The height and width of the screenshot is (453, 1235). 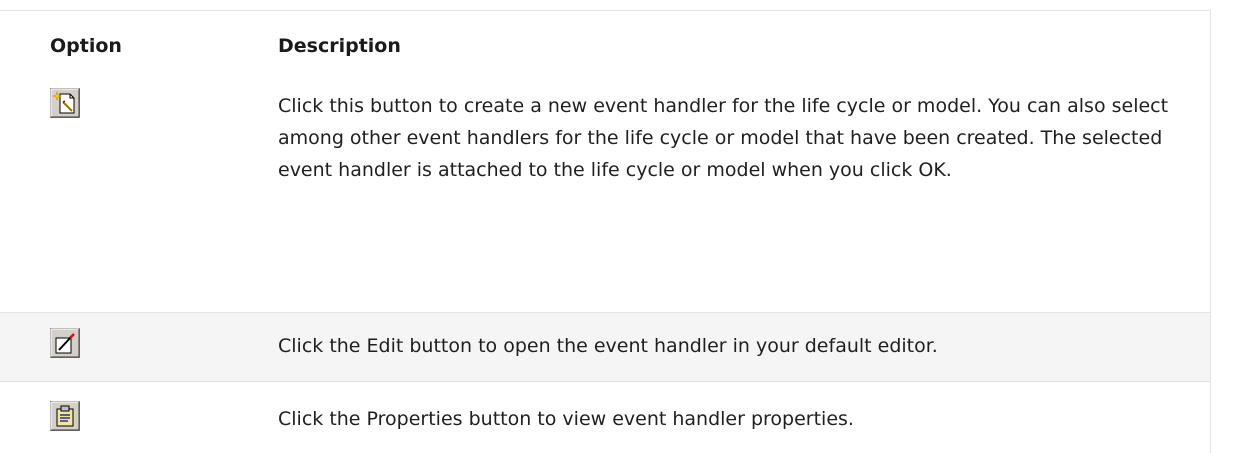 I want to click on edit-icon, so click(x=65, y=343).